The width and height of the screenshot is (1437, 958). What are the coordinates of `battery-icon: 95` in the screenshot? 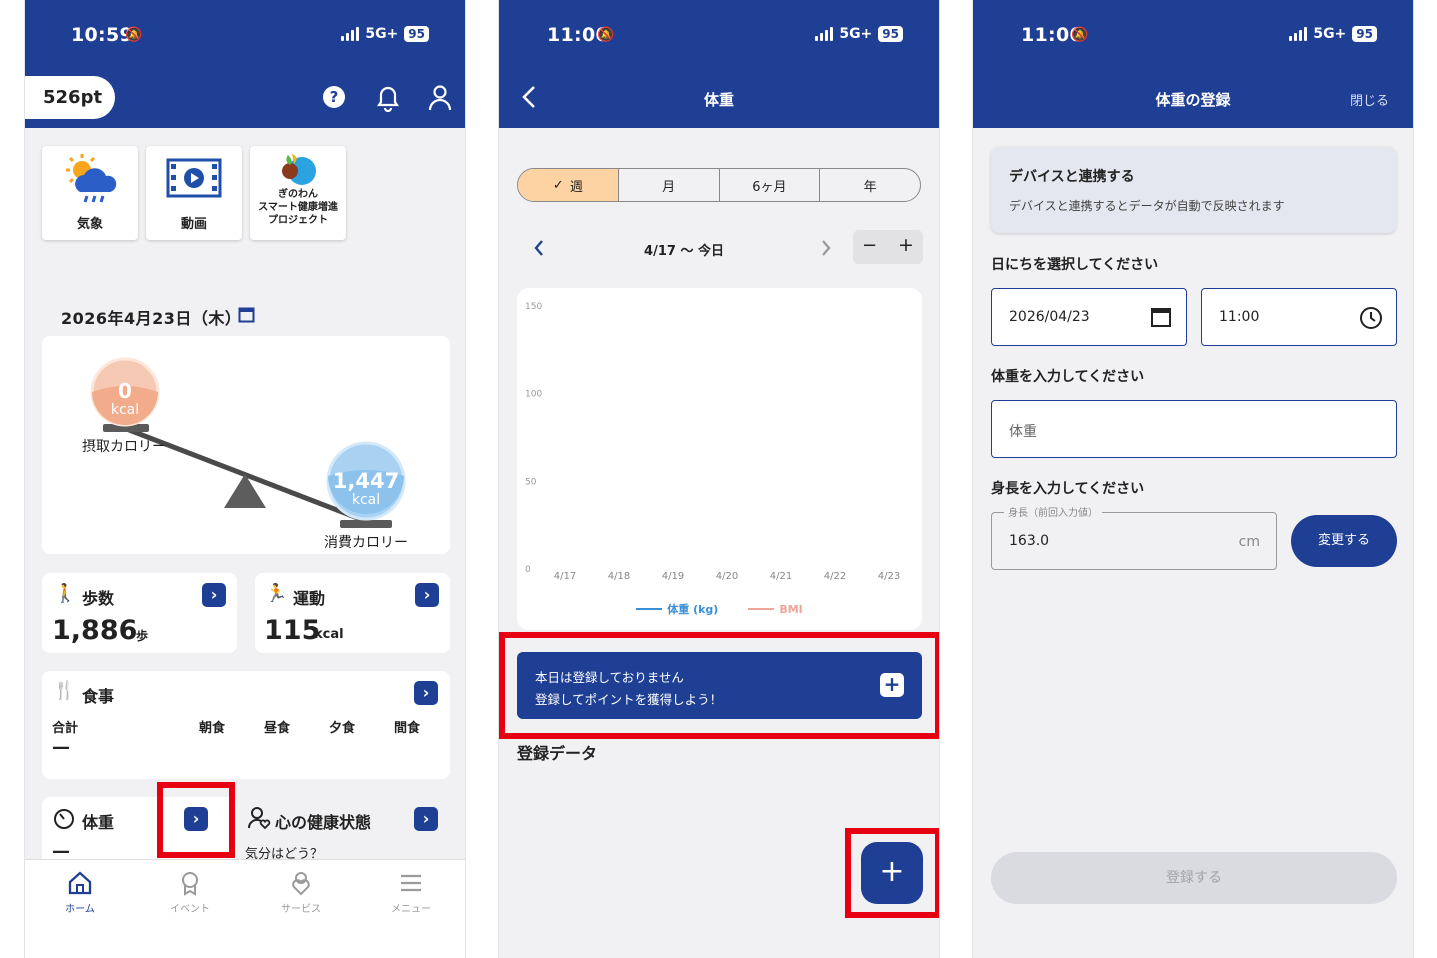 It's located at (416, 34).